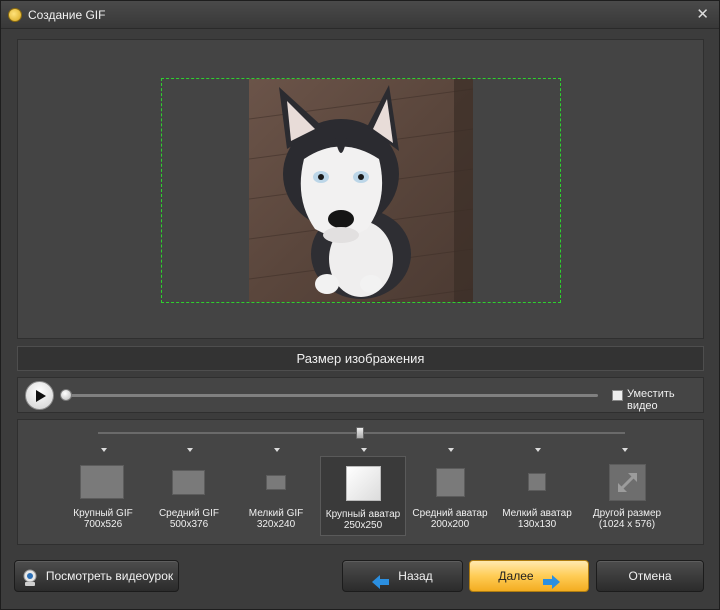 This screenshot has width=720, height=610. Describe the element at coordinates (702, 14) in the screenshot. I see `close-icon: ✕` at that location.